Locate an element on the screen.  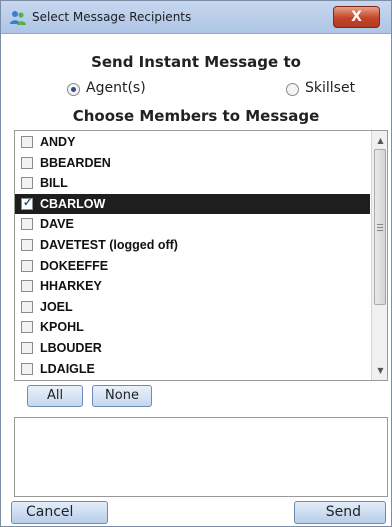
select-all-button: All is located at coordinates (55, 396).